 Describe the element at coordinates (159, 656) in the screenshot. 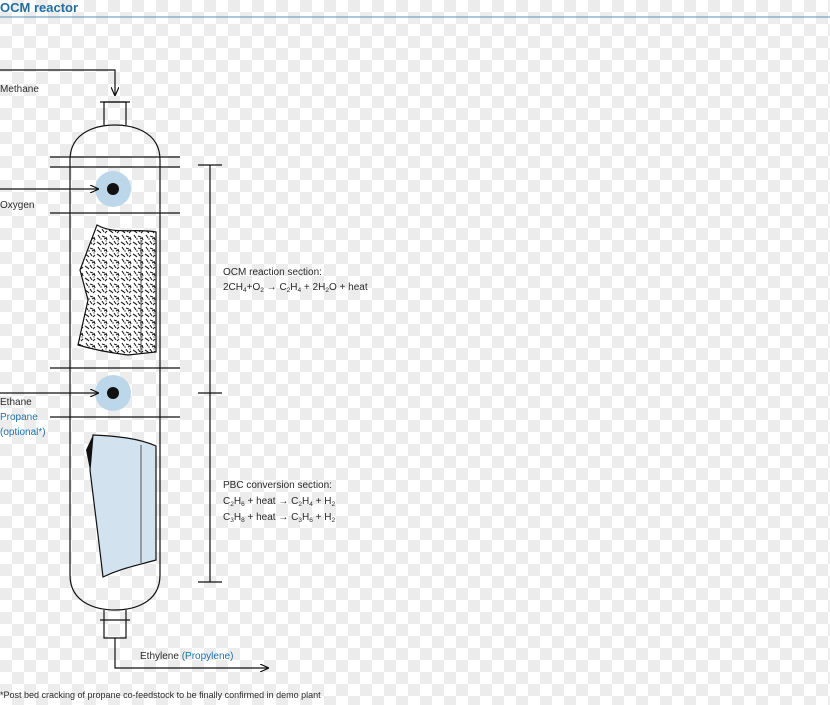

I see `ethylene-label: Ethylene` at that location.